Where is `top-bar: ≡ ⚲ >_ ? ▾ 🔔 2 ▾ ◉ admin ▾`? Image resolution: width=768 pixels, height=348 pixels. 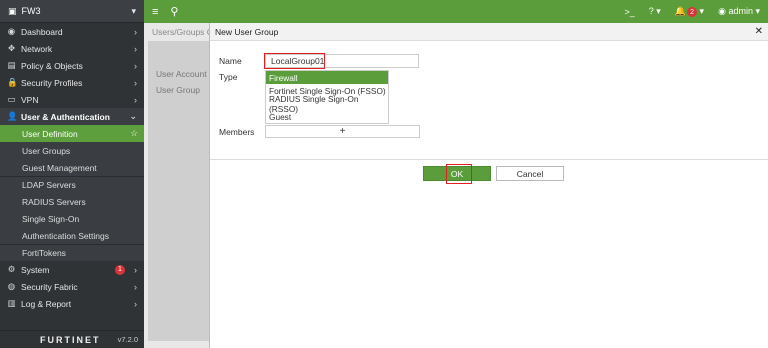
top-bar: ≡ ⚲ >_ ? ▾ 🔔 2 ▾ ◉ admin ▾ is located at coordinates (456, 11).